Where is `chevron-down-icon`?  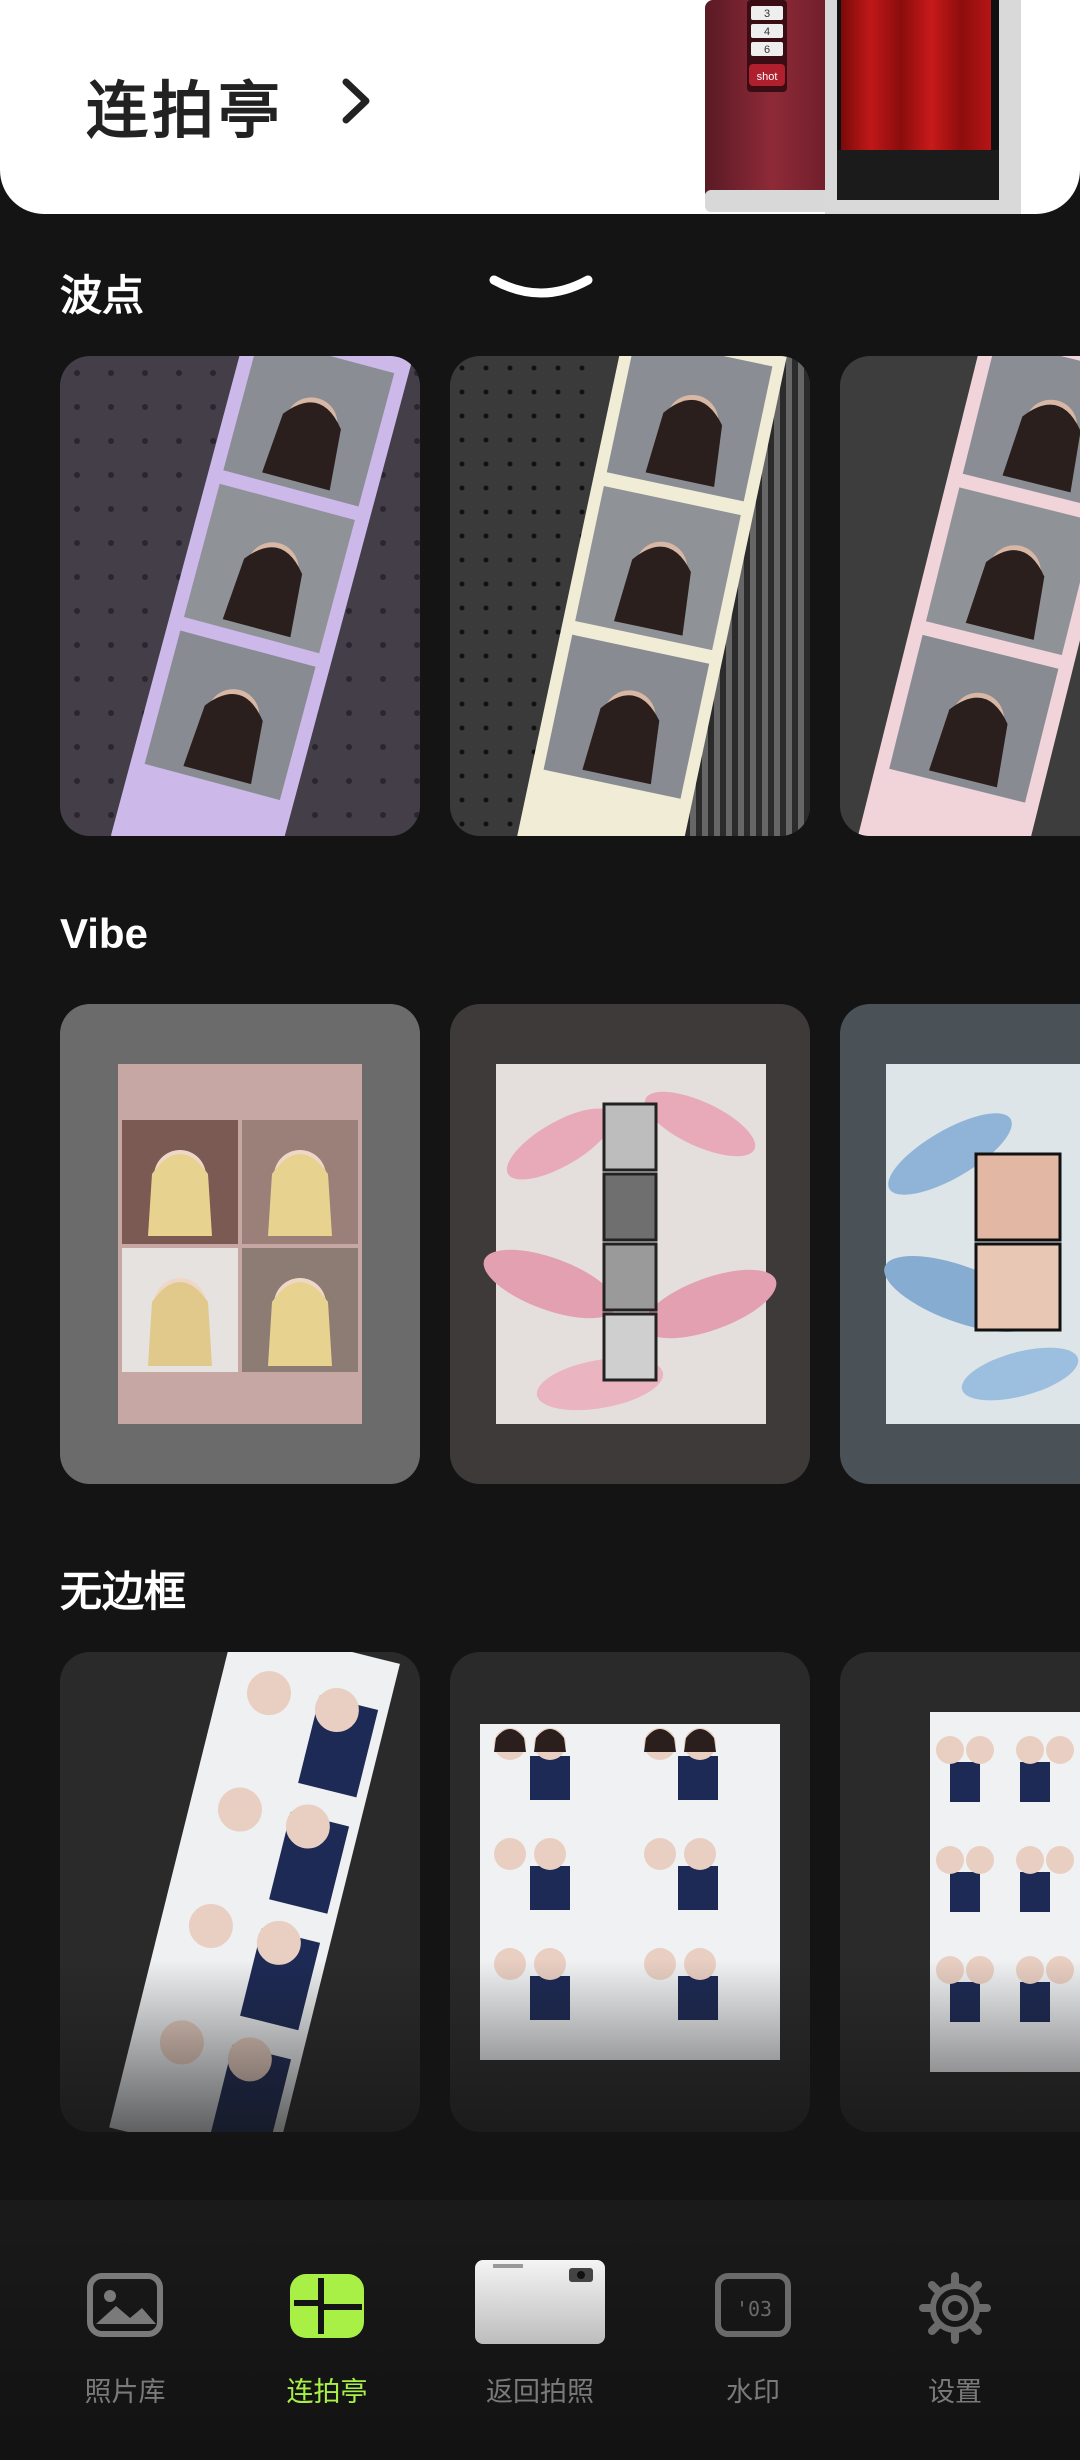 chevron-down-icon is located at coordinates (541, 288).